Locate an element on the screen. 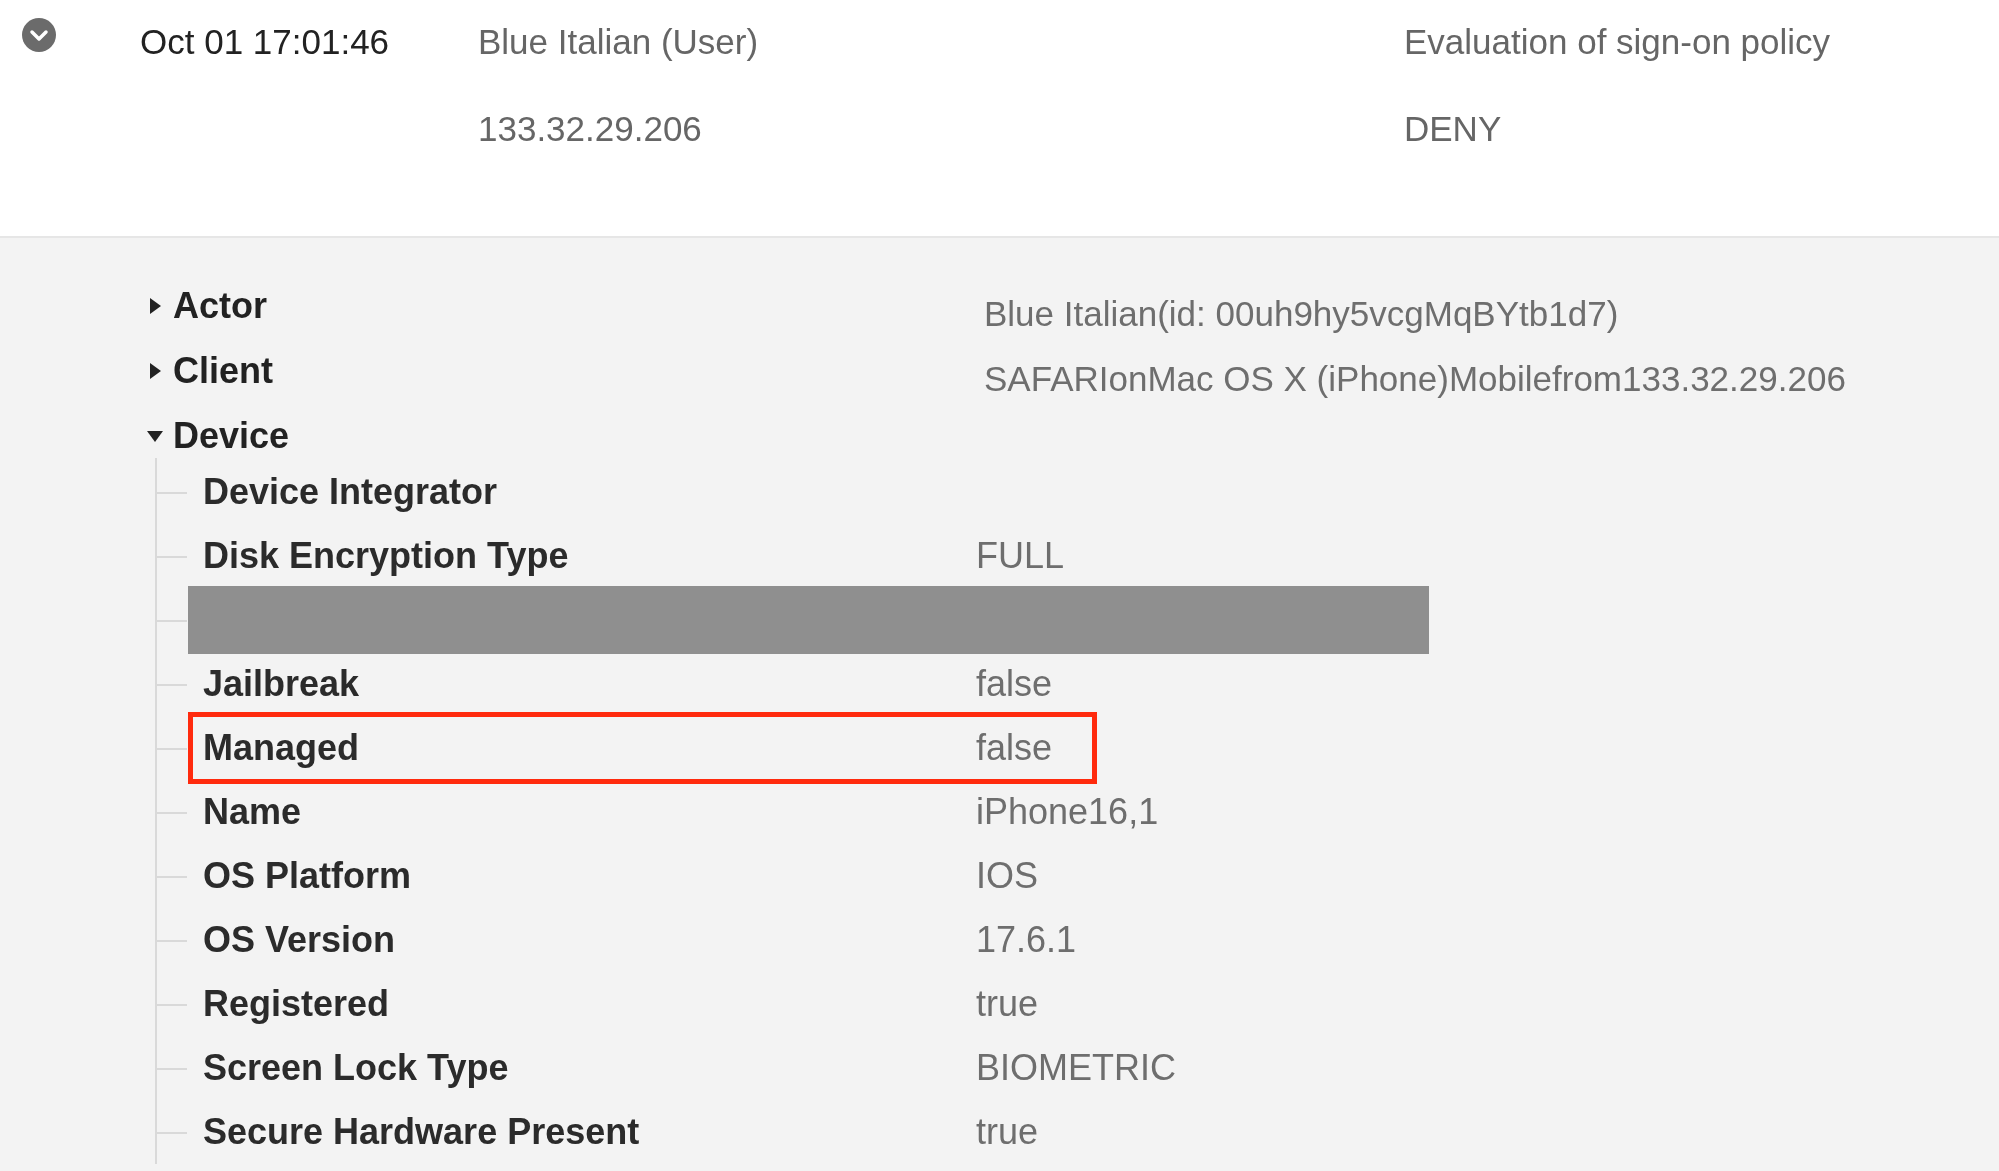  section-label: Actor is located at coordinates (220, 305).